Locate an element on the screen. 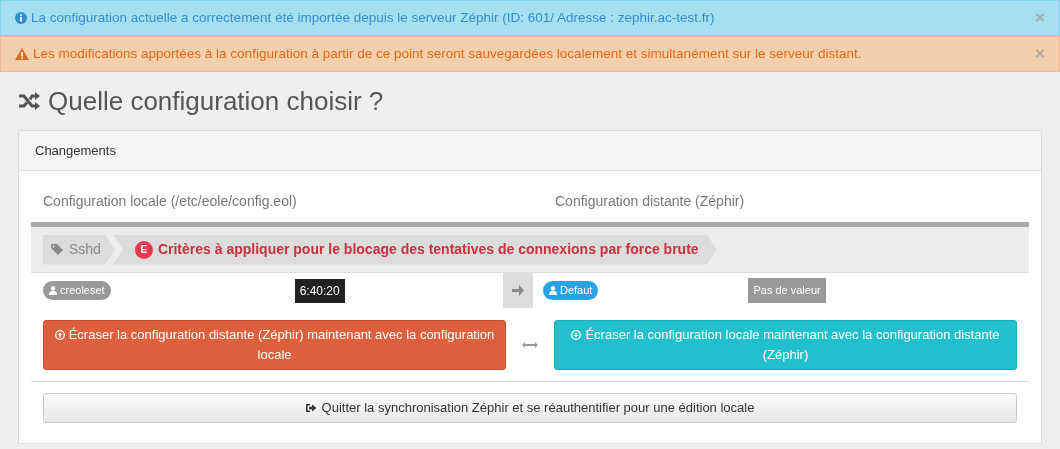 The image size is (1060, 449). variable-label: Critères à appliquer pour le blocage des tentatives de connexions par force brute is located at coordinates (428, 249).